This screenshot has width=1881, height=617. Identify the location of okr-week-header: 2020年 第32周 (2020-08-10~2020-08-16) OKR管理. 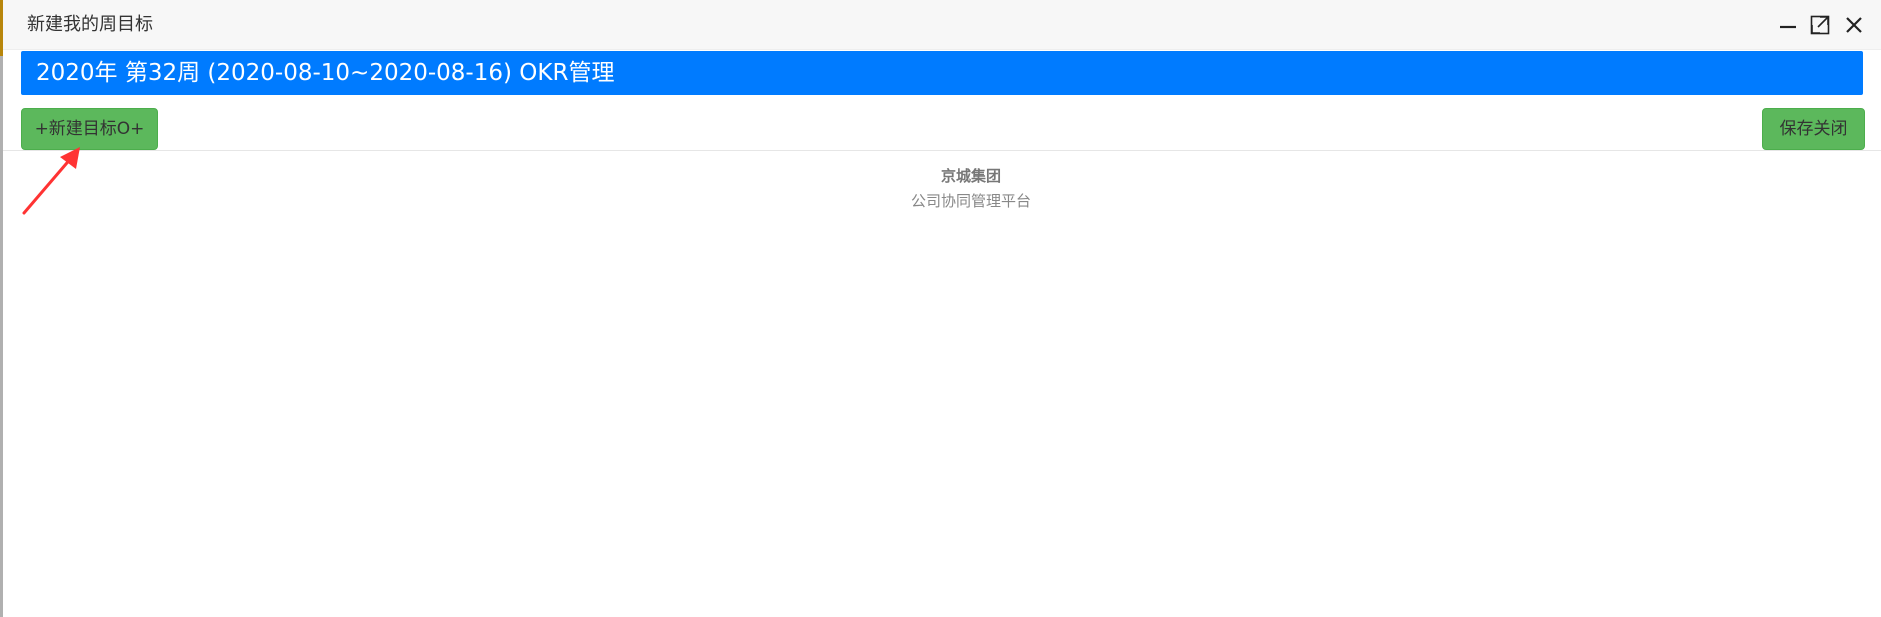
(942, 73).